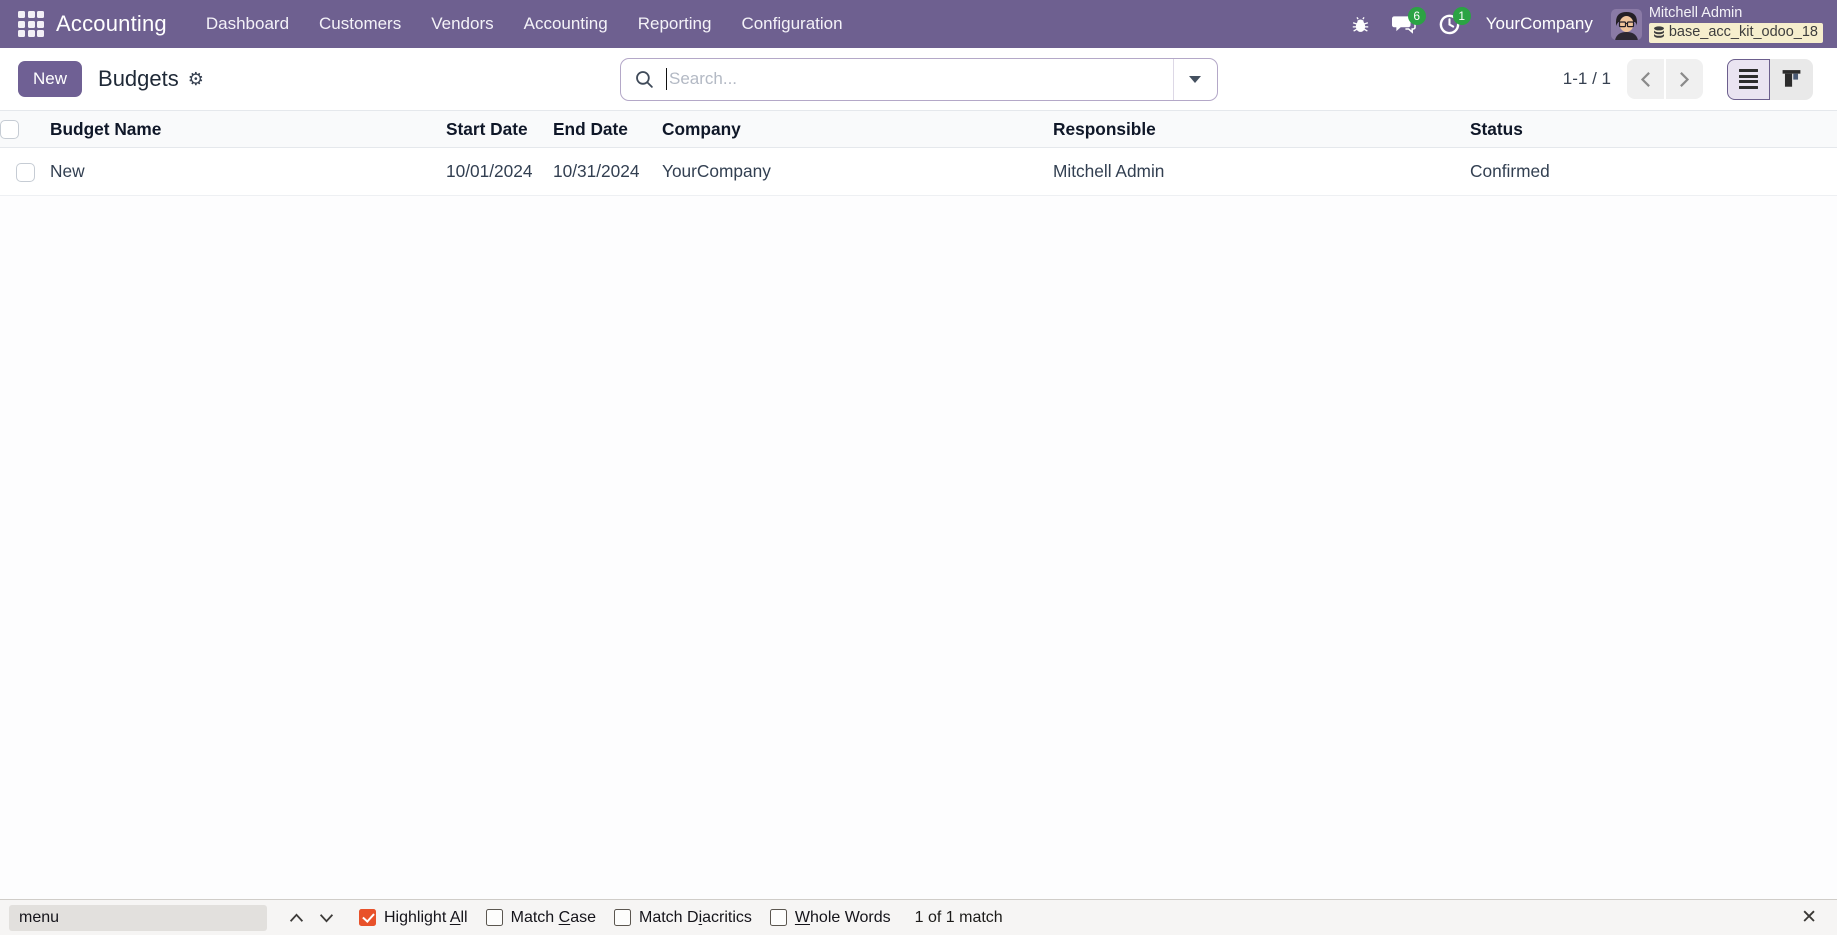  Describe the element at coordinates (1653, 172) in the screenshot. I see `cell-status: Confirmed` at that location.